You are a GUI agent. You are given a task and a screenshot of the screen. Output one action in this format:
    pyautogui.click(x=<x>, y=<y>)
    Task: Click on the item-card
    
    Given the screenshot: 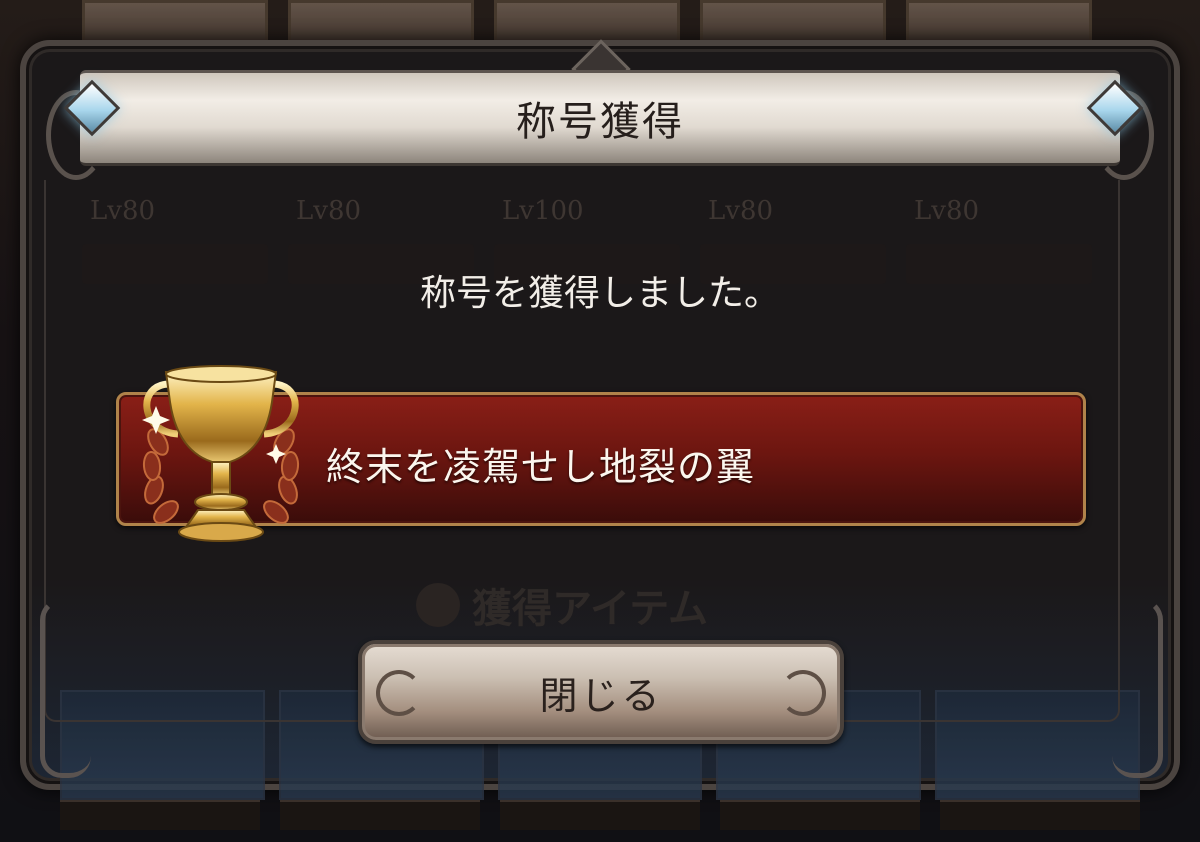 What is the action you would take?
    pyautogui.click(x=1037, y=745)
    